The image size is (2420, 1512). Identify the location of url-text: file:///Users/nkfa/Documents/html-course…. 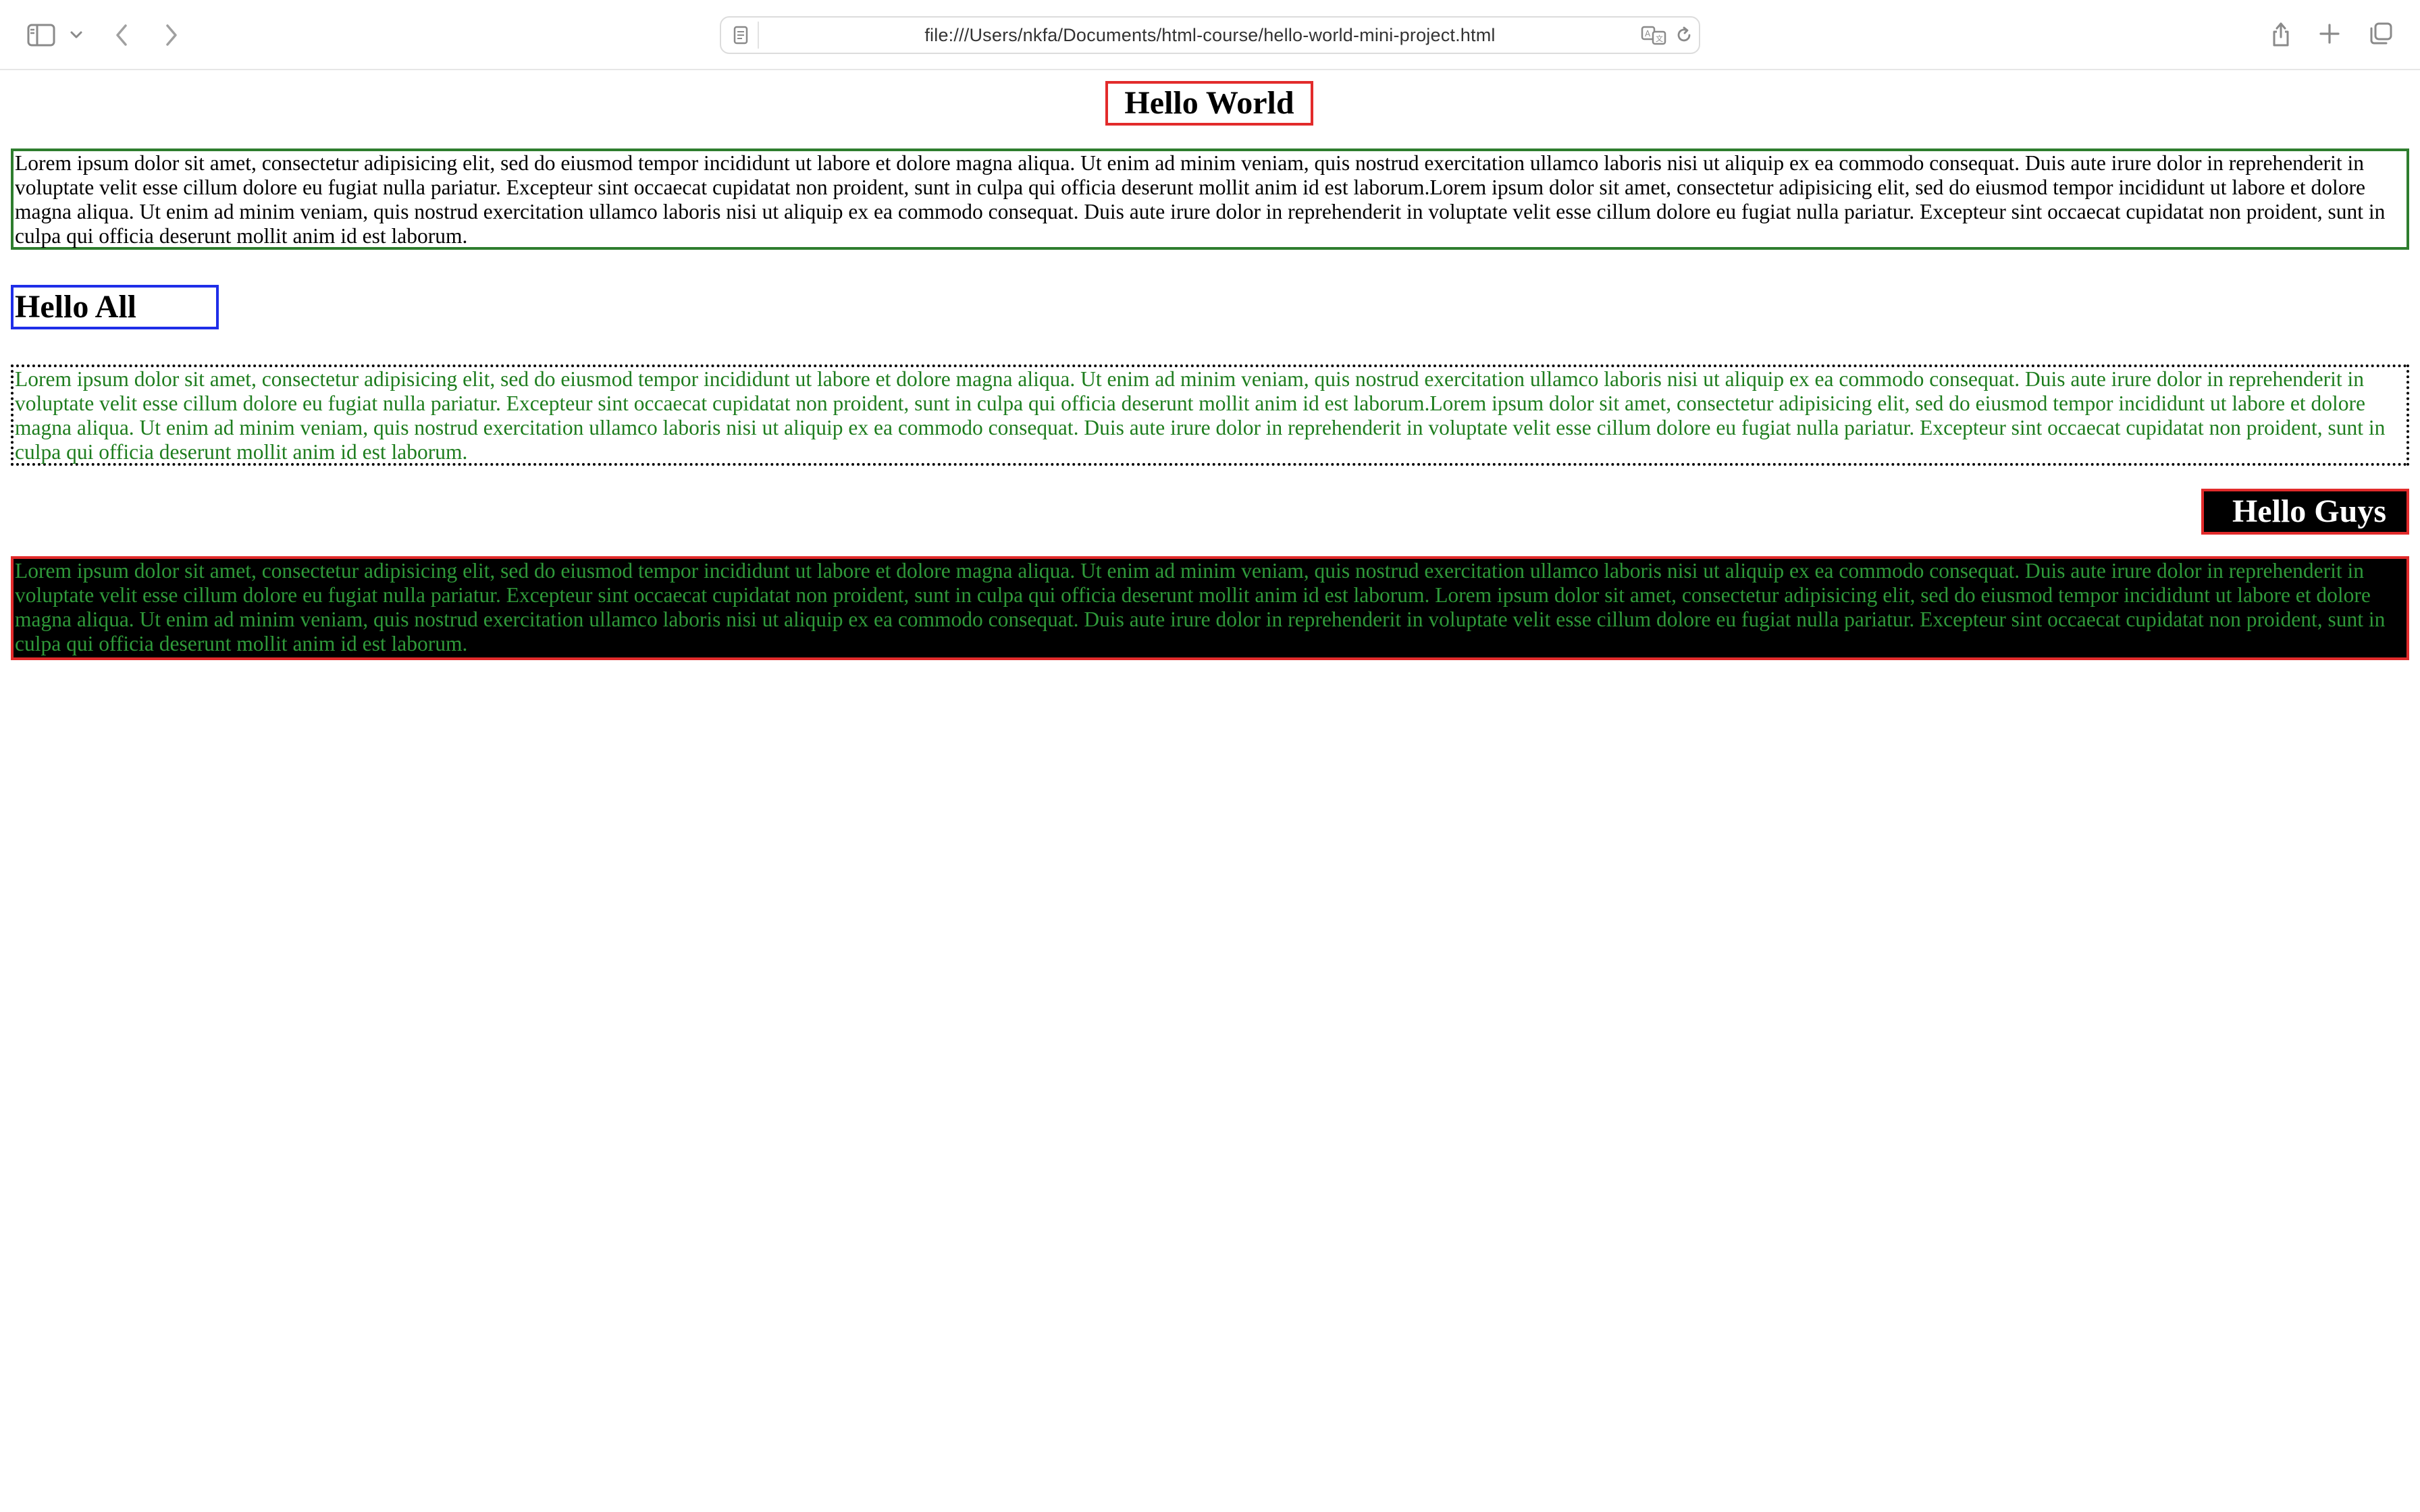
(1210, 35).